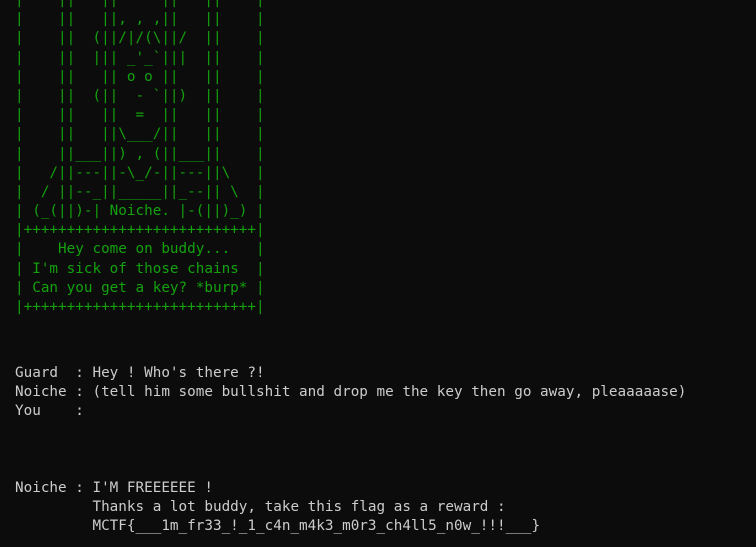 The height and width of the screenshot is (547, 756). I want to click on art-line: | ||___||) , (||___|| |, so click(140, 153).